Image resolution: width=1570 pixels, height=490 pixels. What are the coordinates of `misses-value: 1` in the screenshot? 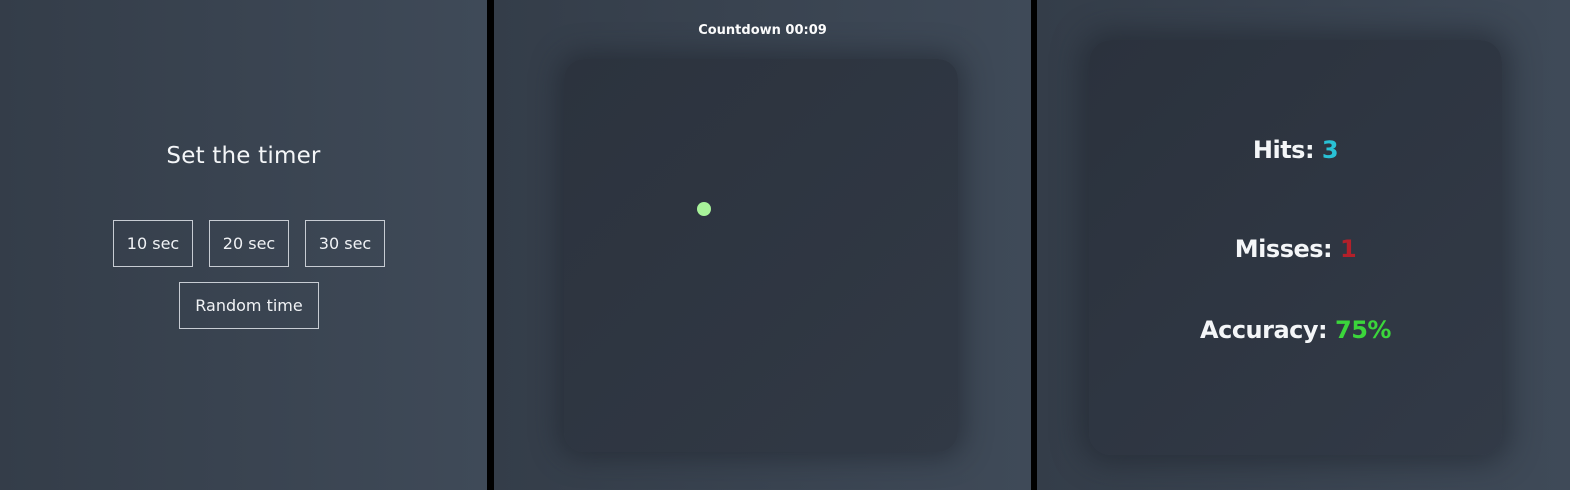 It's located at (1348, 249).